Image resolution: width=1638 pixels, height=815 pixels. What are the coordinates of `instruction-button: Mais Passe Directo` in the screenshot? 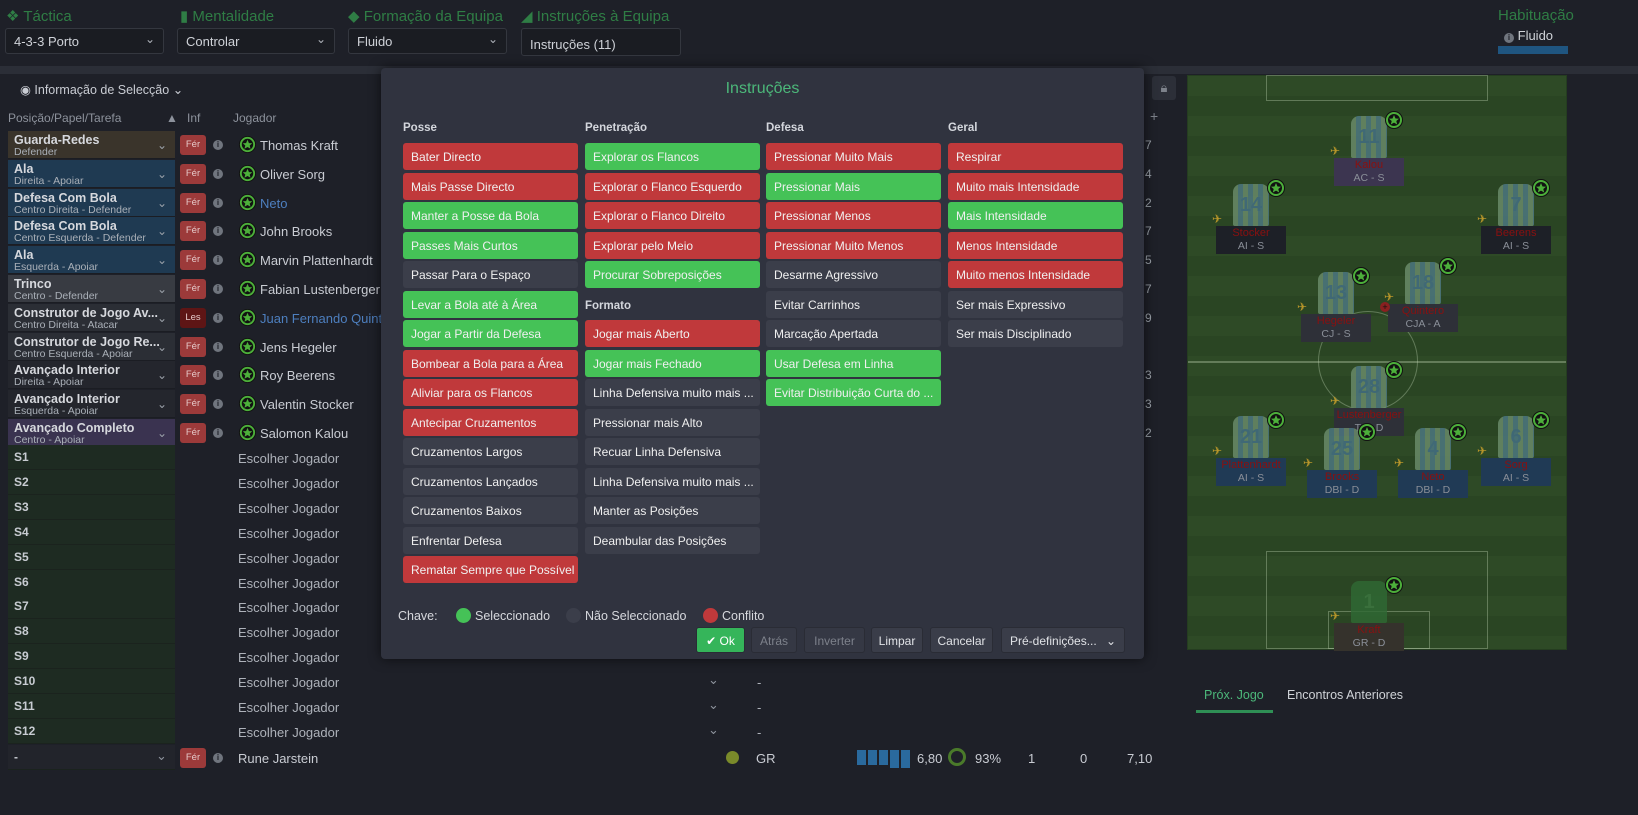 It's located at (490, 186).